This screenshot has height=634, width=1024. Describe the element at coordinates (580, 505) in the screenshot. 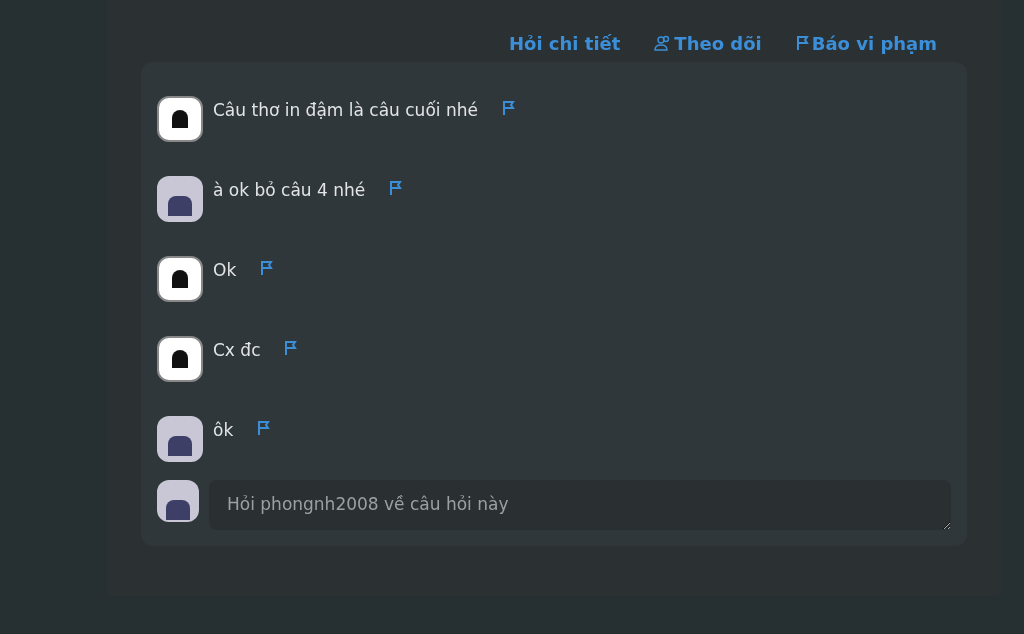

I see `reply-field: Hỏi phongnh2008 về câu hỏi này` at that location.